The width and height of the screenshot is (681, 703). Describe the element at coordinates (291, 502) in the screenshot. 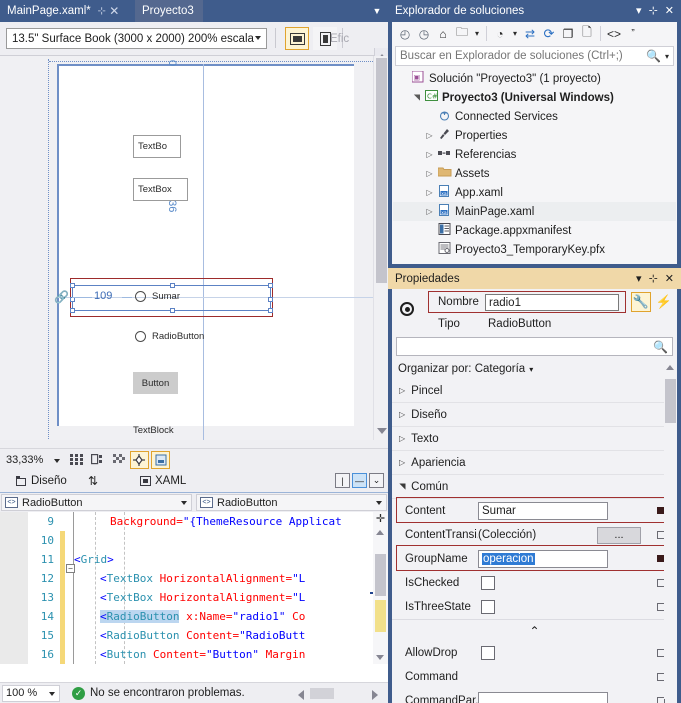

I see `code-scope-select-right: <> RadioButton` at that location.